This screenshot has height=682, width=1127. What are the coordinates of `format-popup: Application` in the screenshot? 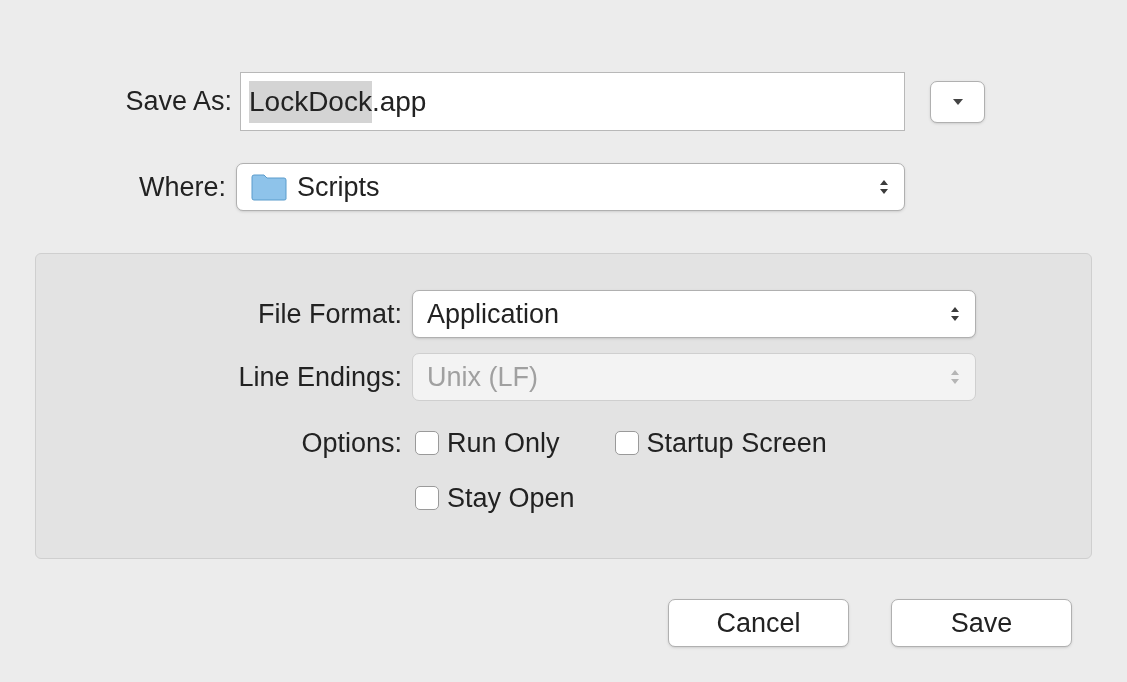 It's located at (694, 314).